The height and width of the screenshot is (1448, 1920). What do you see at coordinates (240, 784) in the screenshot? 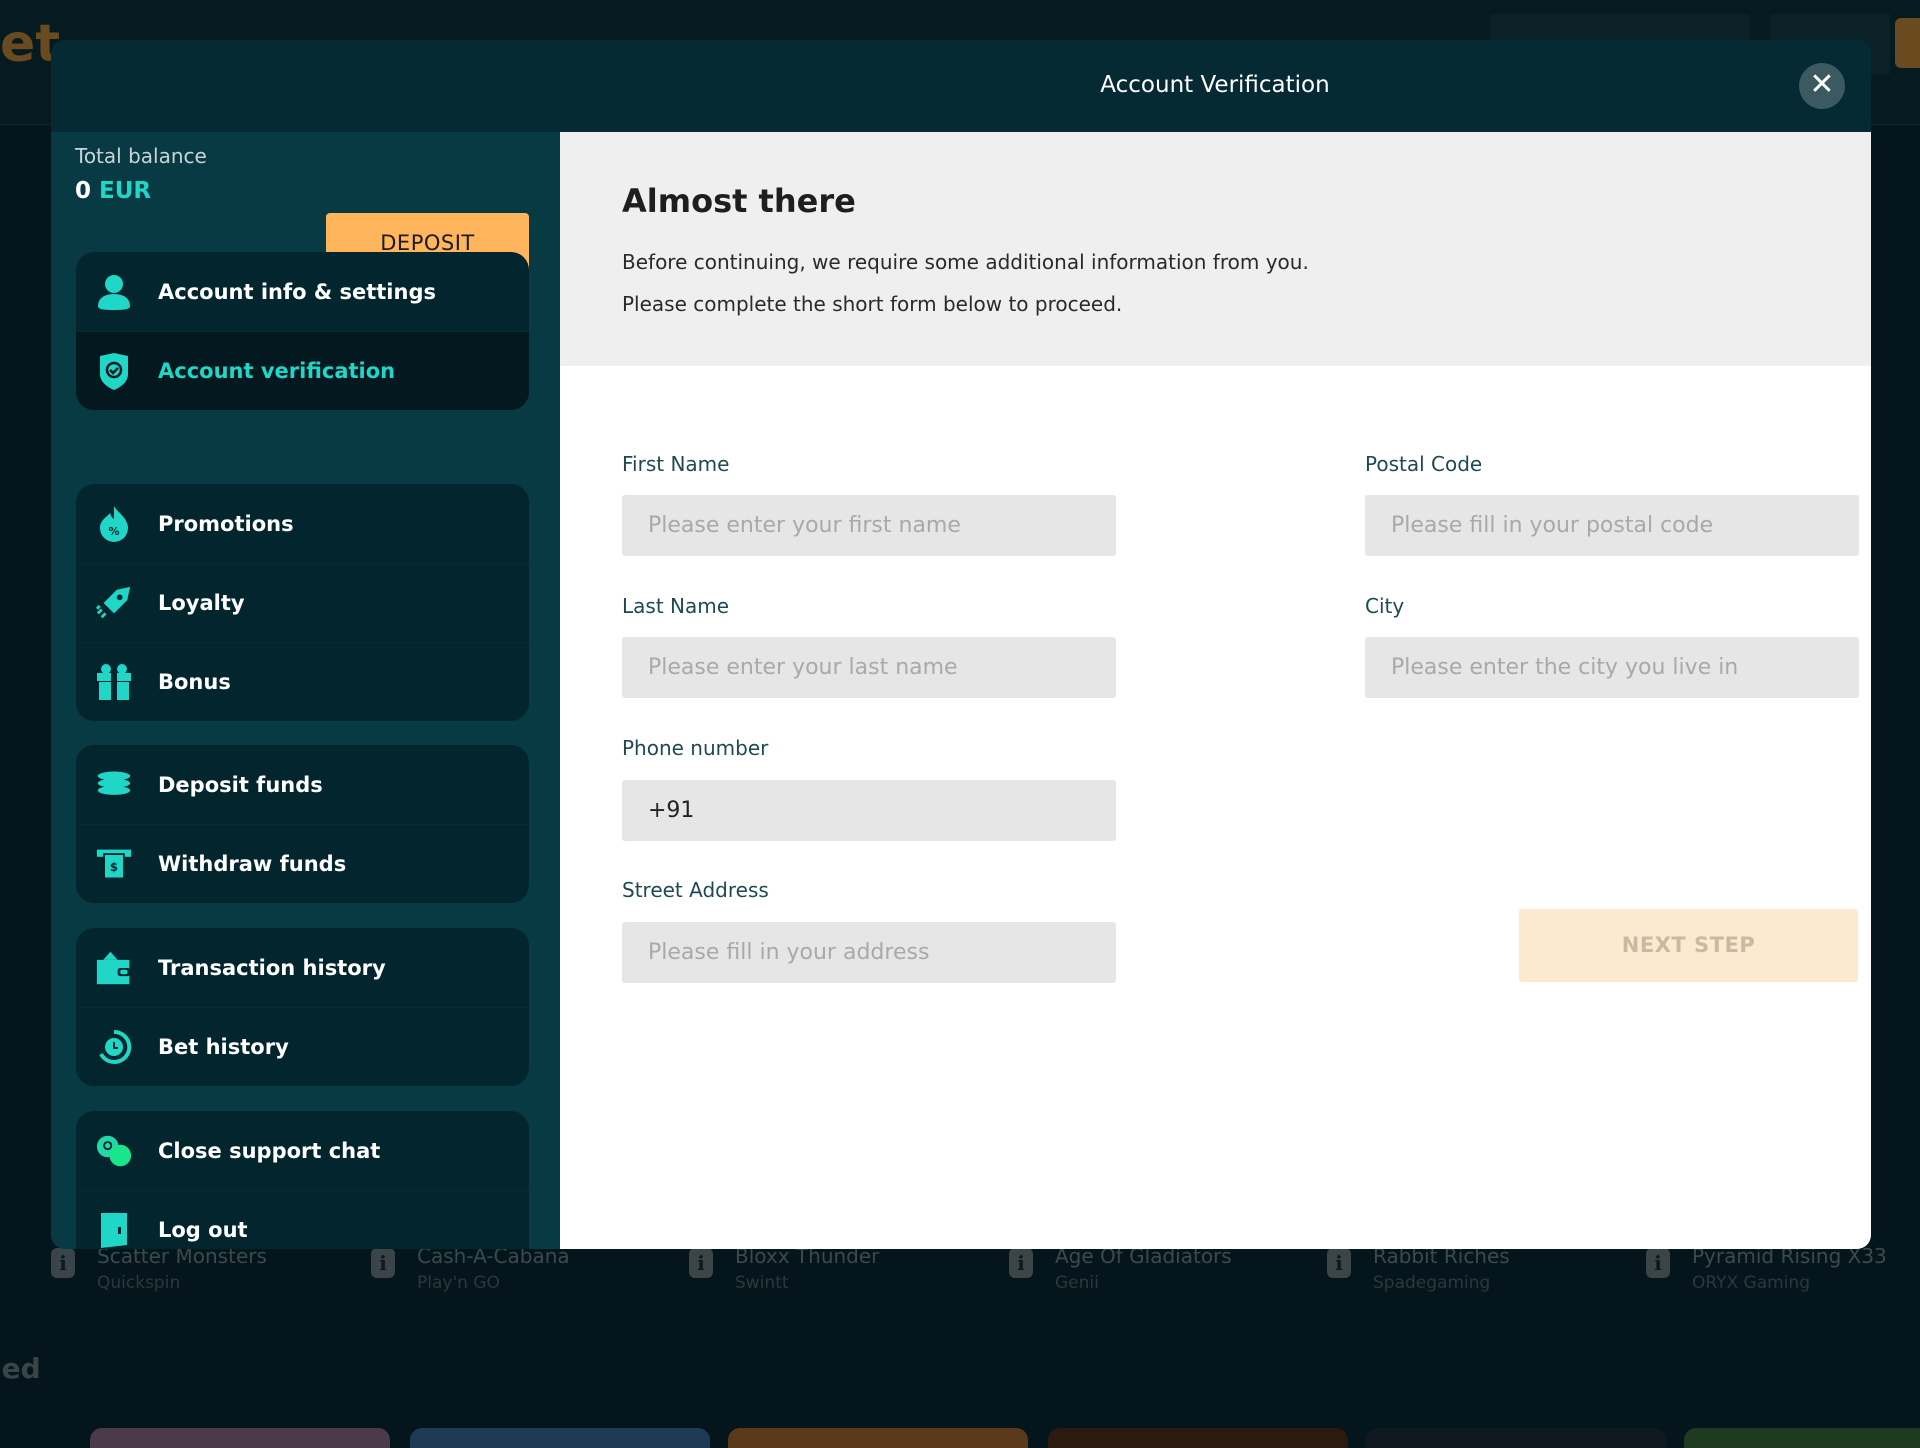
I see `sidebar-item-label: Deposit funds` at bounding box center [240, 784].